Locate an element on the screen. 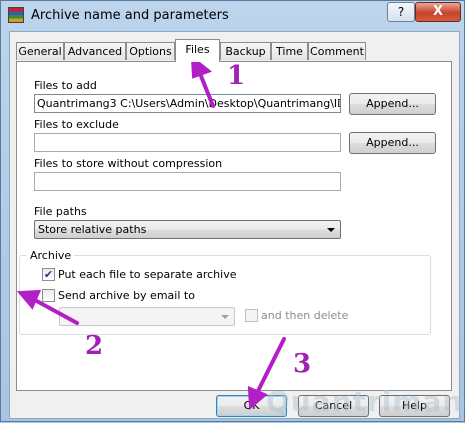  annotation-step-3: 3 is located at coordinates (302, 364).